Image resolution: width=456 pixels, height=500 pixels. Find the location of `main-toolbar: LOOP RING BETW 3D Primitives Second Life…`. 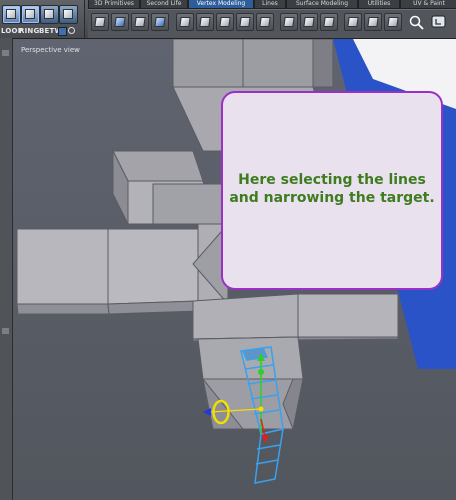

main-toolbar: LOOP RING BETW 3D Primitives Second Life… is located at coordinates (228, 19).